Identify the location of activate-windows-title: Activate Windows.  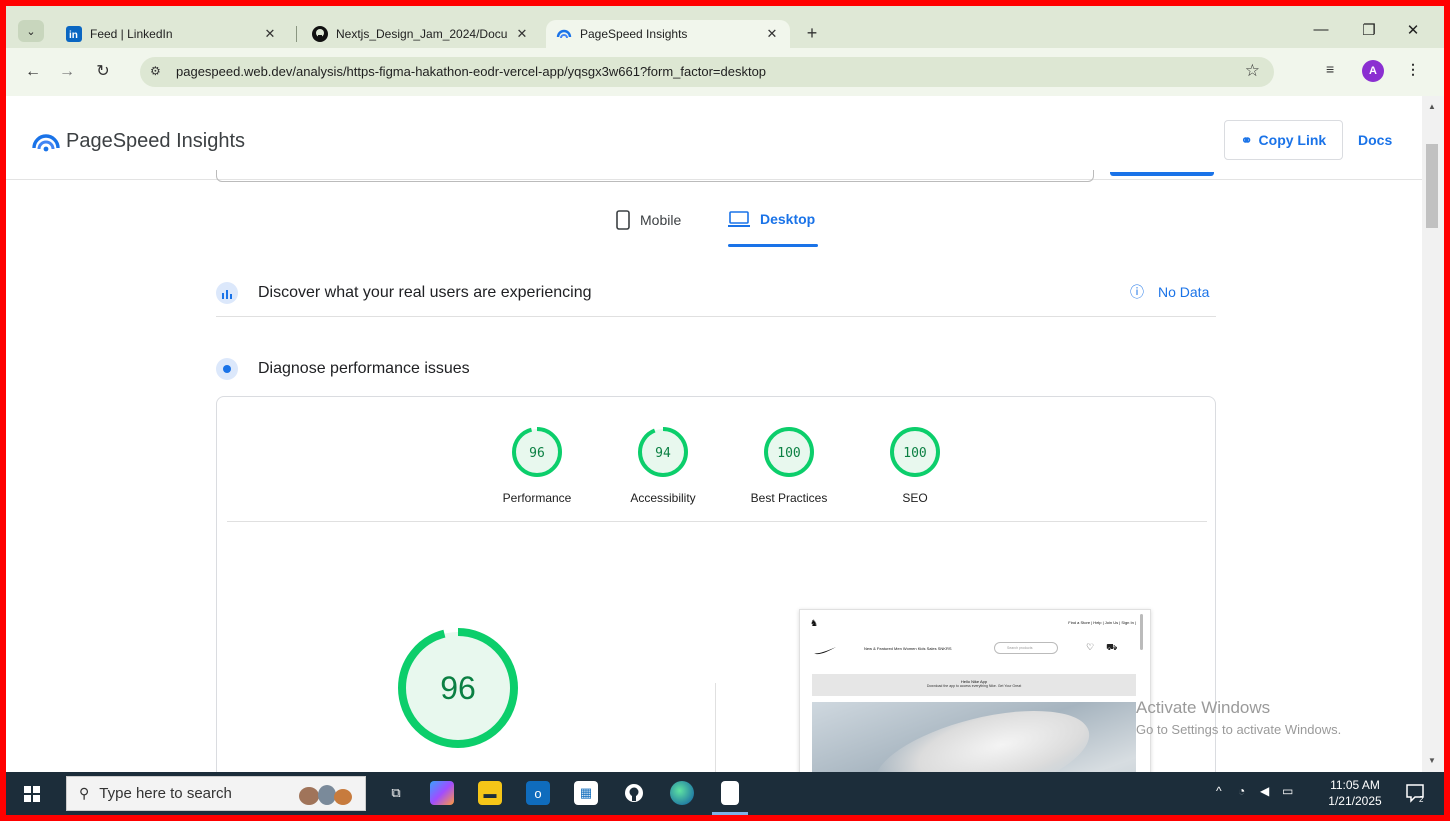
(1203, 707).